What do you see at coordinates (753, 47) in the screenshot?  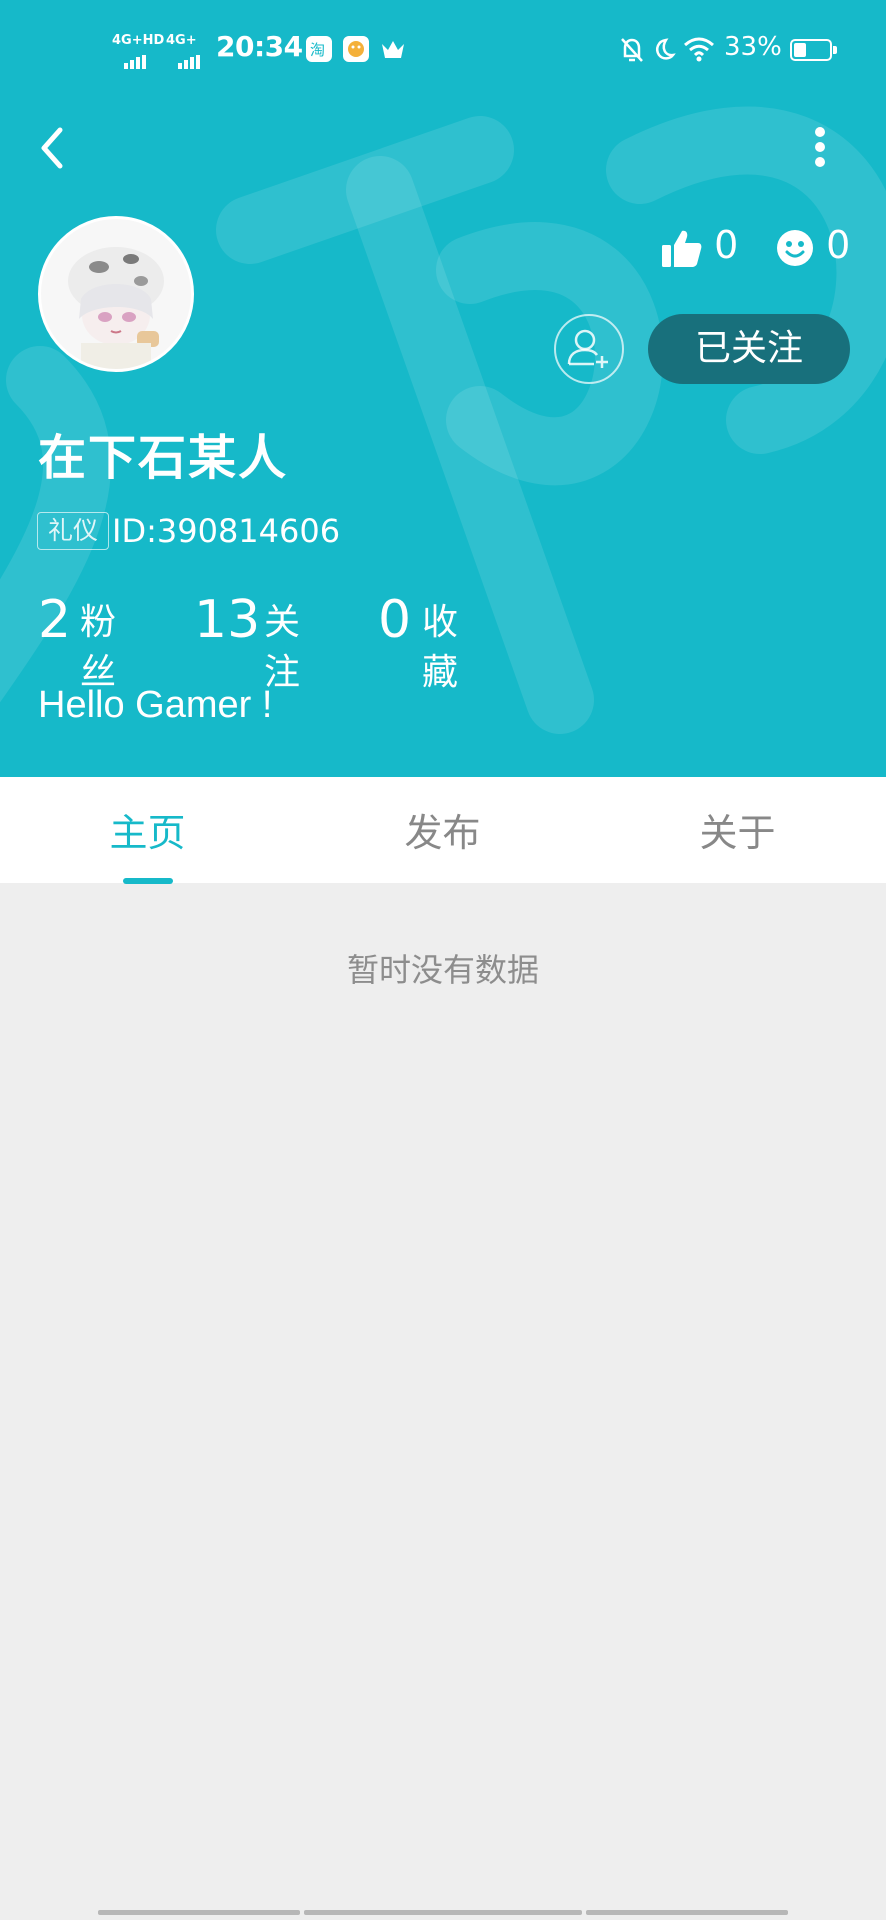 I see `battery-percent: 33%` at bounding box center [753, 47].